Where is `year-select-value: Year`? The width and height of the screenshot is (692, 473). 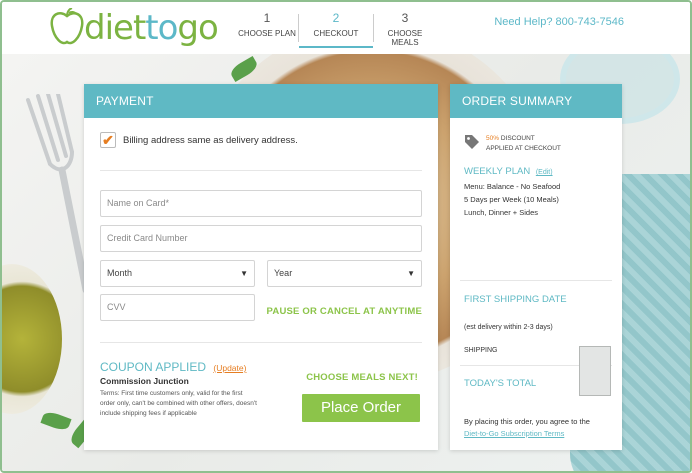
year-select-value: Year is located at coordinates (283, 273).